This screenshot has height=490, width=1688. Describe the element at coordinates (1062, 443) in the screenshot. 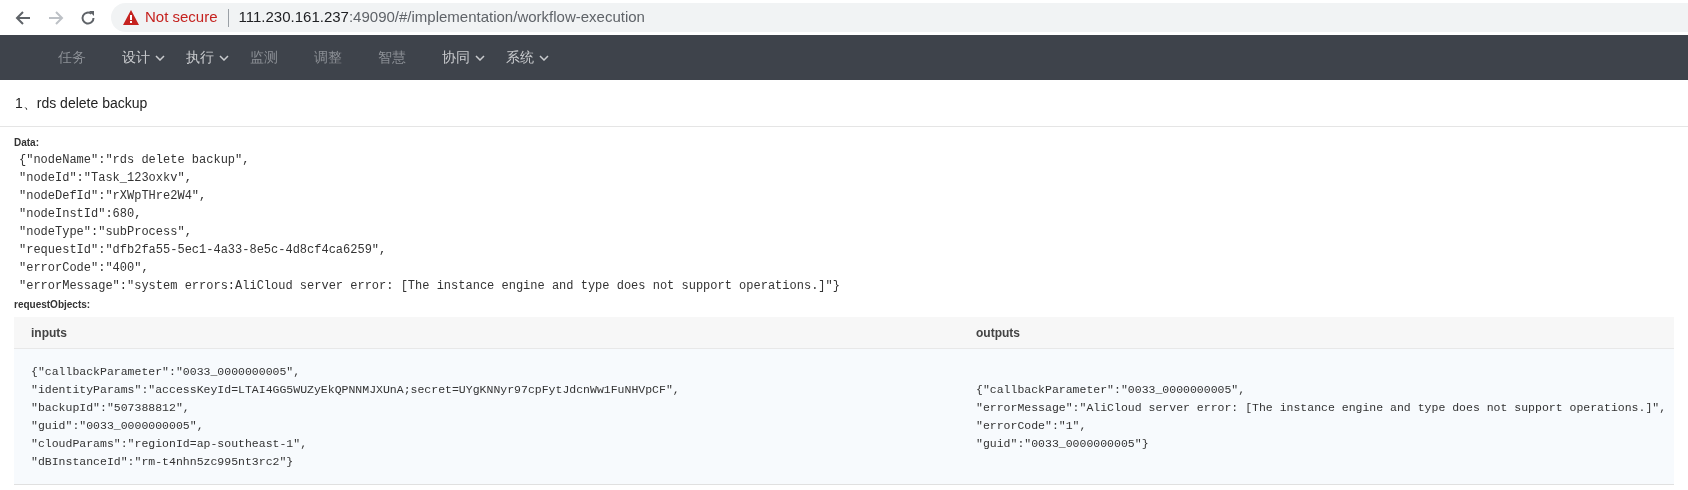

I see `code-line: "guid":"0033_0000000005"}` at that location.